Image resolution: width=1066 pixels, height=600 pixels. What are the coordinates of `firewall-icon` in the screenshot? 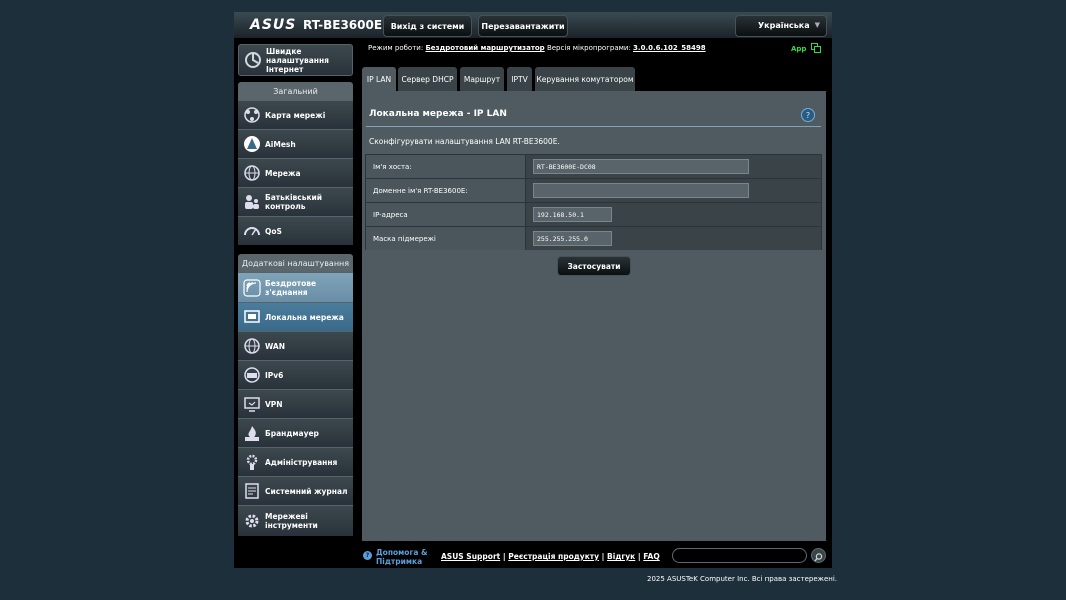 It's located at (252, 433).